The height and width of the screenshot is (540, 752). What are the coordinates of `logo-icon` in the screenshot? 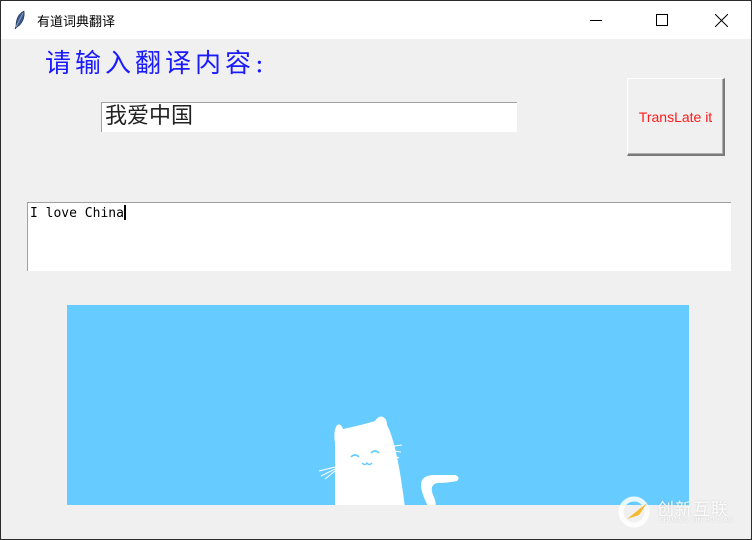 It's located at (634, 512).